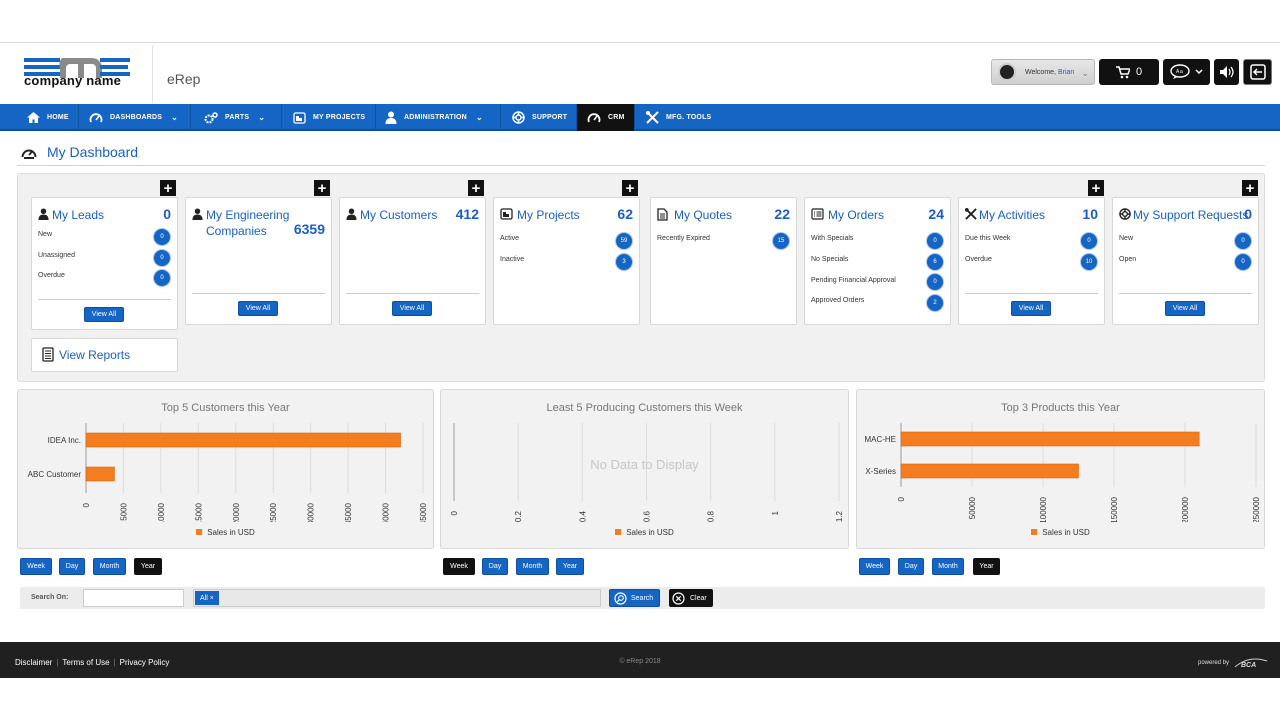 The width and height of the screenshot is (1280, 720). I want to click on count-badge: 6, so click(935, 262).